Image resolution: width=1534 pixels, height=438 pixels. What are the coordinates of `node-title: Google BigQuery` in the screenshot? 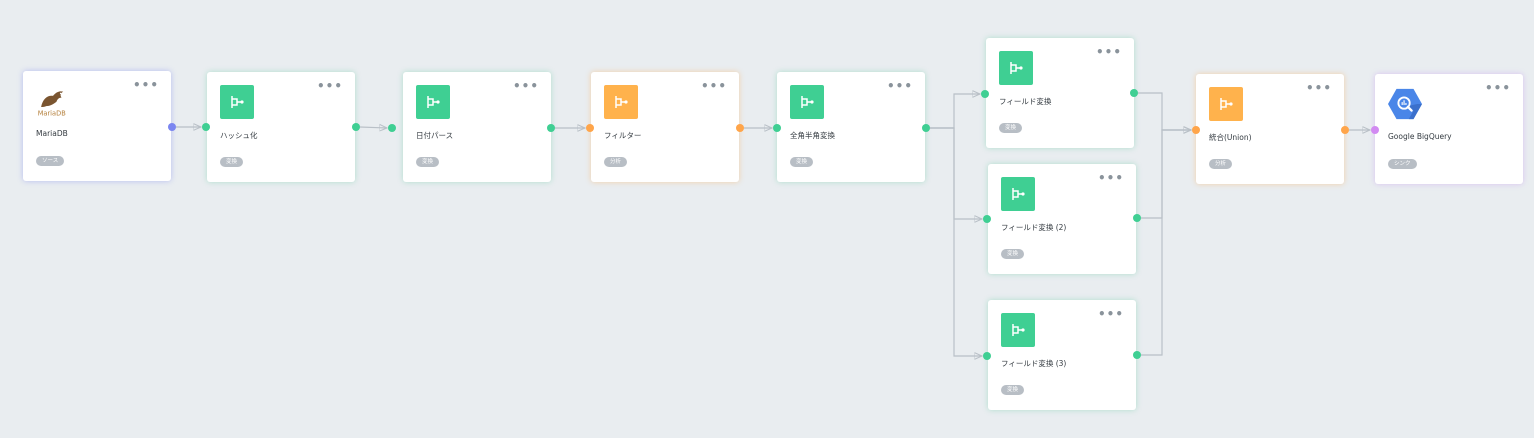 It's located at (1420, 136).